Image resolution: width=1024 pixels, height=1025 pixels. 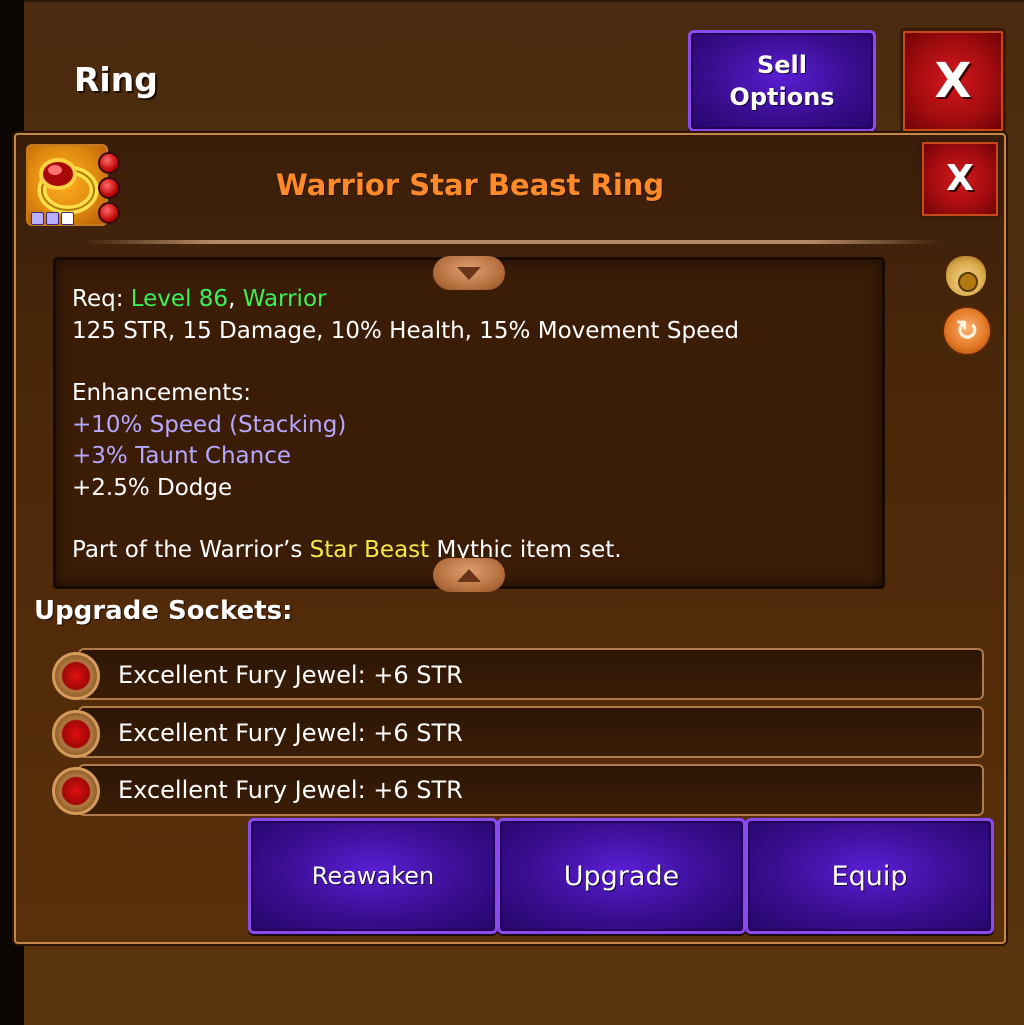 What do you see at coordinates (209, 425) in the screenshot?
I see `enhancement-line: +10% Speed (Stacking)` at bounding box center [209, 425].